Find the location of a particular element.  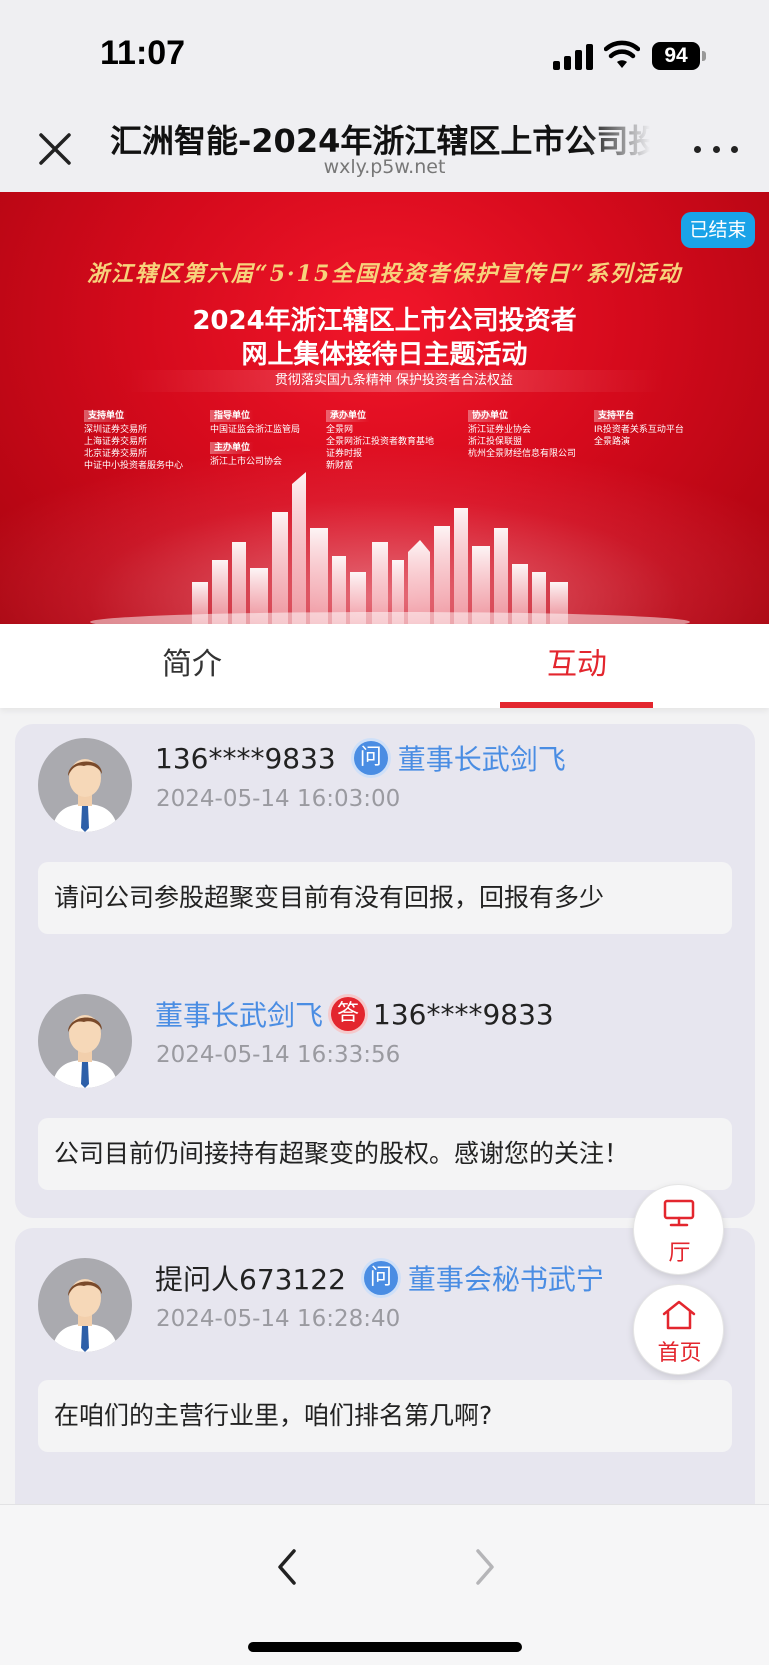

city-skyline-illustration is located at coordinates (390, 548).